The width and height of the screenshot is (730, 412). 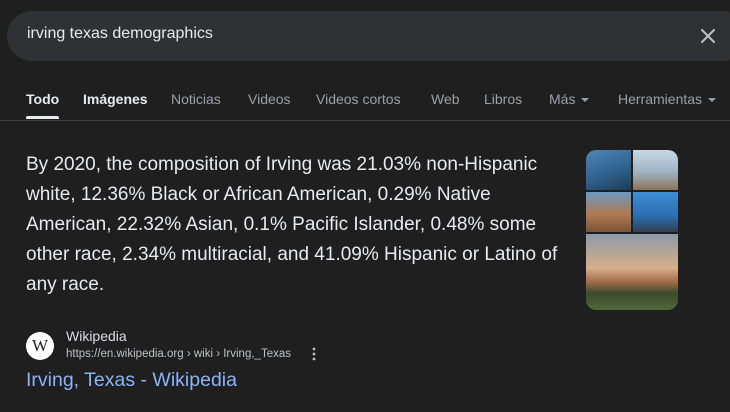 I want to click on active-tab-indicator, so click(x=42, y=117).